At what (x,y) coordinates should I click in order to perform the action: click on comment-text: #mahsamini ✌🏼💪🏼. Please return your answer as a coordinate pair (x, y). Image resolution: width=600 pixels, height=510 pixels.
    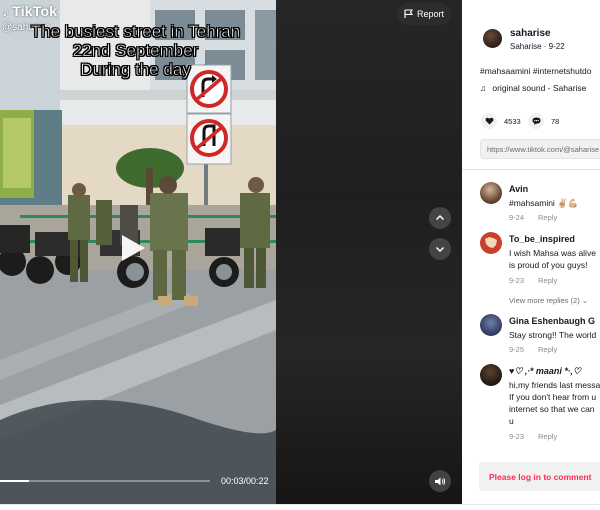
    Looking at the image, I should click on (544, 203).